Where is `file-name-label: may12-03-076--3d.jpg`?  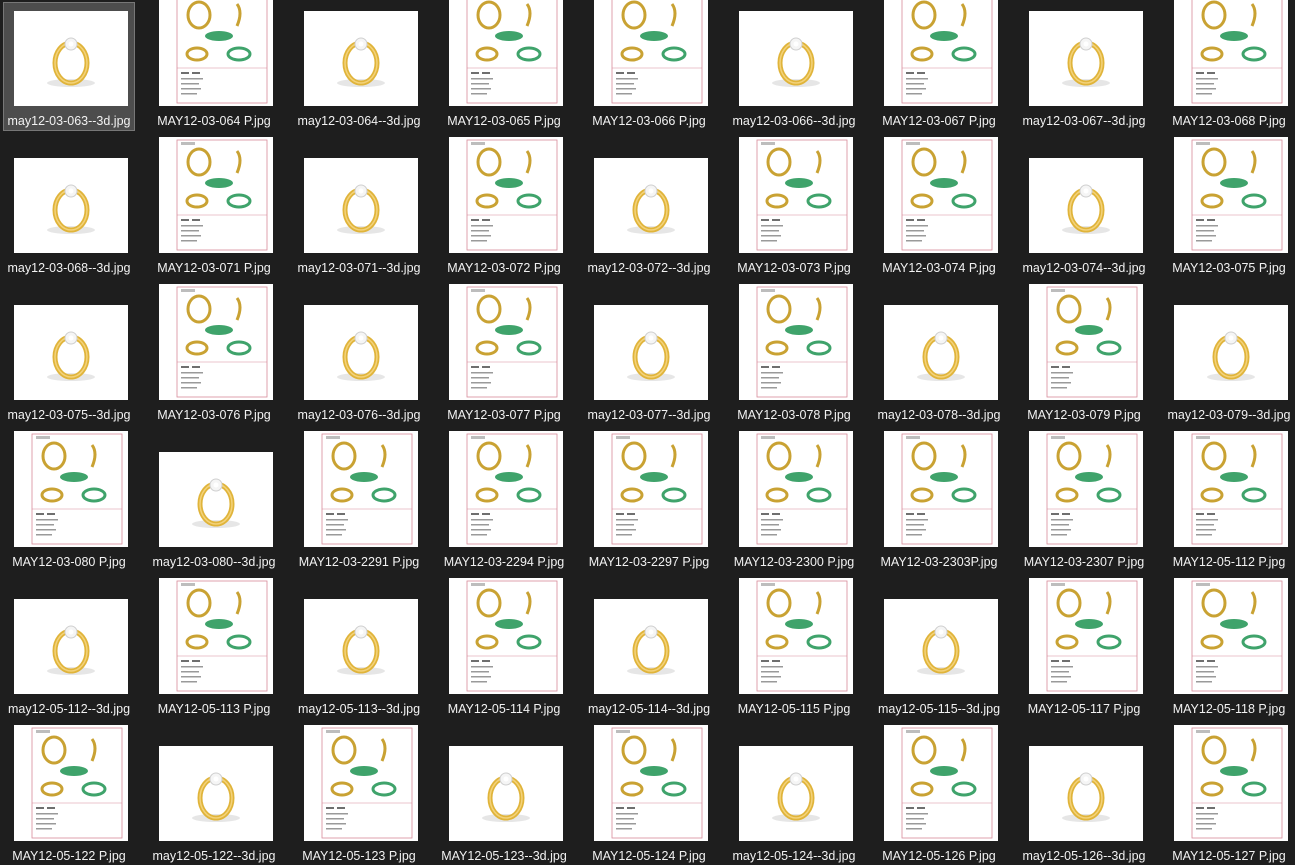
file-name-label: may12-03-076--3d.jpg is located at coordinates (359, 415).